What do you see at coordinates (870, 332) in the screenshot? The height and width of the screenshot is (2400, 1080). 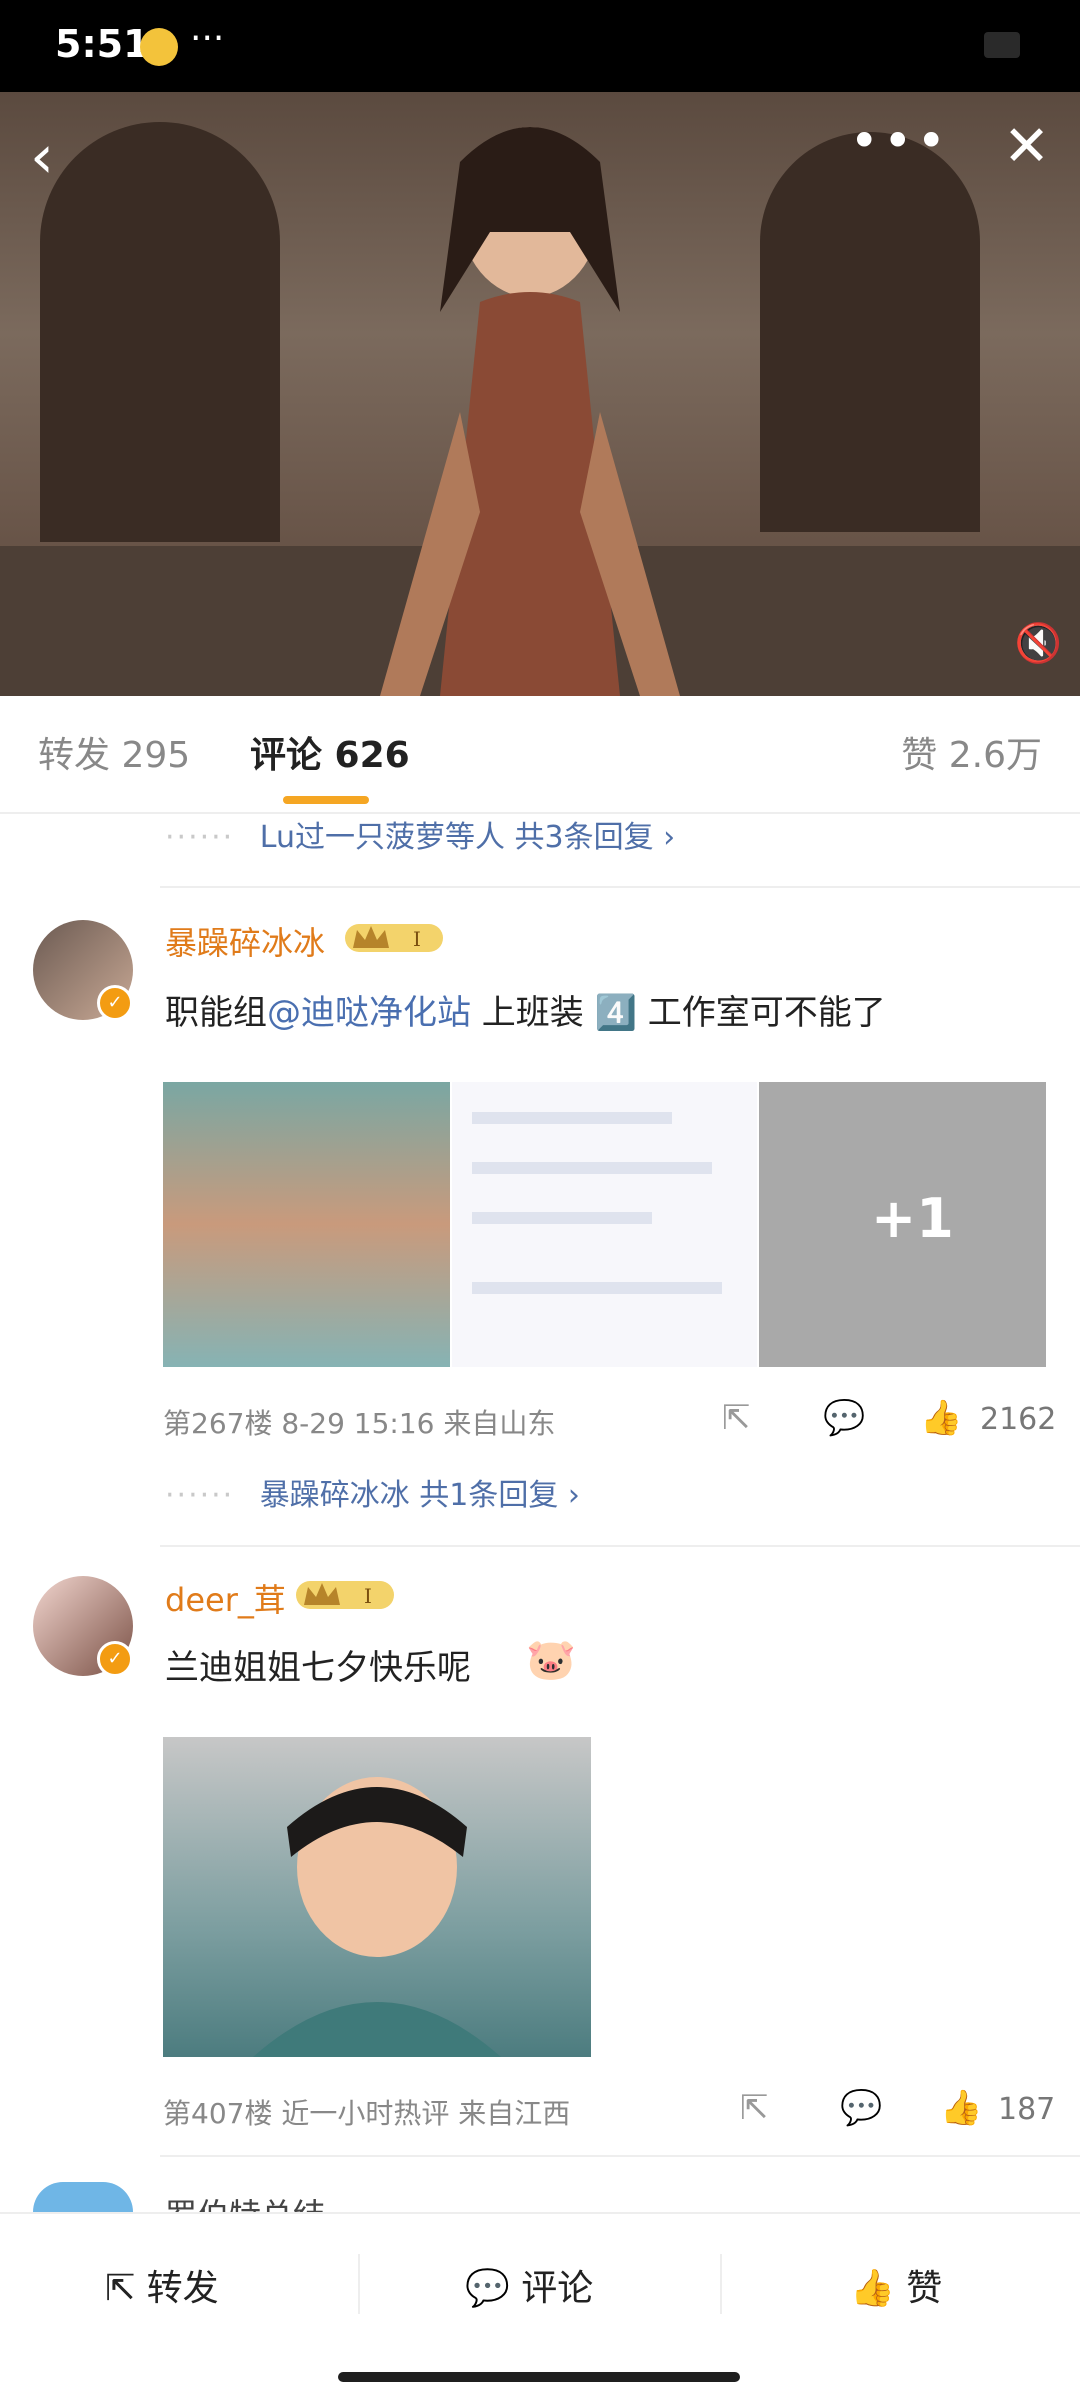 I see `background-arch-right` at bounding box center [870, 332].